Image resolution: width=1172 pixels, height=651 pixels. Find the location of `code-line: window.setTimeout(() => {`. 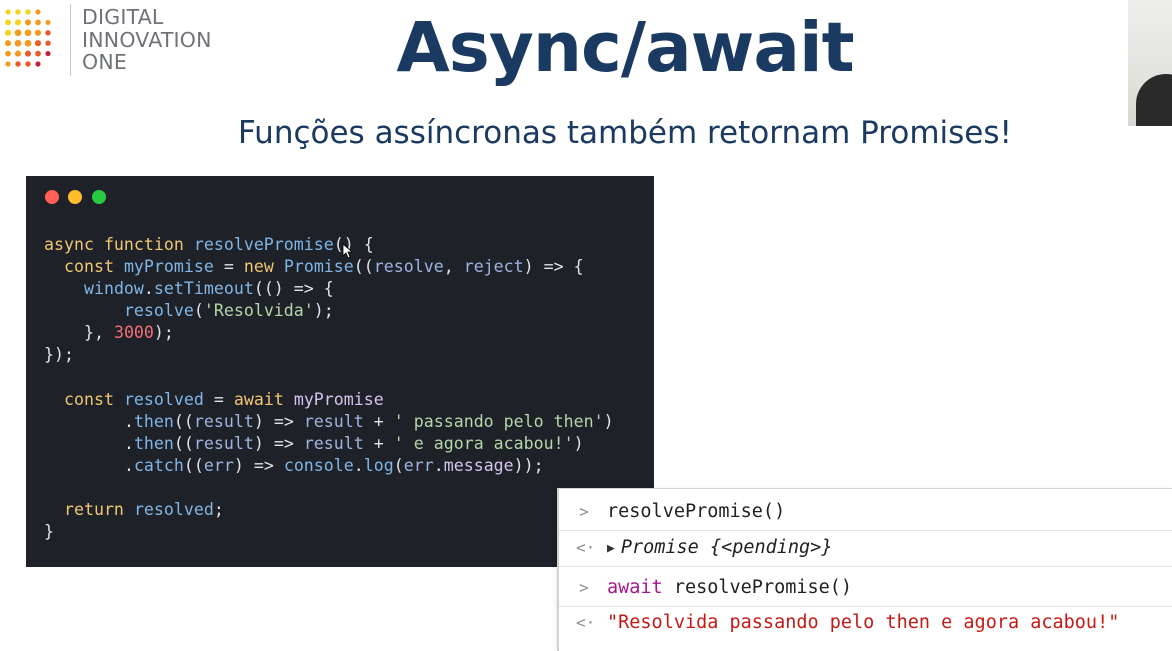

code-line: window.setTimeout(() => { is located at coordinates (208, 289).